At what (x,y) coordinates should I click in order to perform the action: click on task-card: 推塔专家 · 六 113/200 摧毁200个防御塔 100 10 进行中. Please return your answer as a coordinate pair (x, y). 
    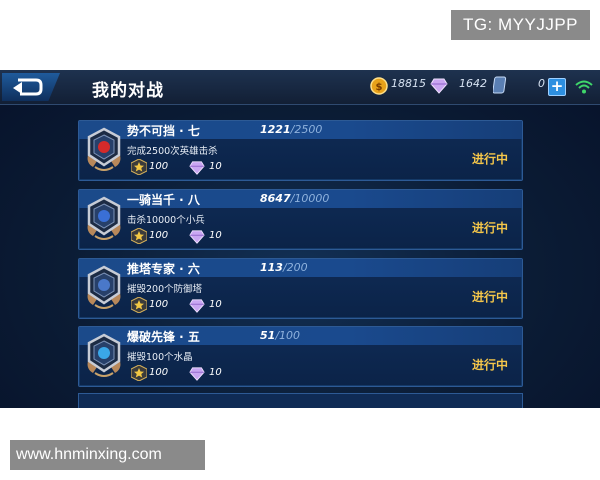
    Looking at the image, I should click on (300, 288).